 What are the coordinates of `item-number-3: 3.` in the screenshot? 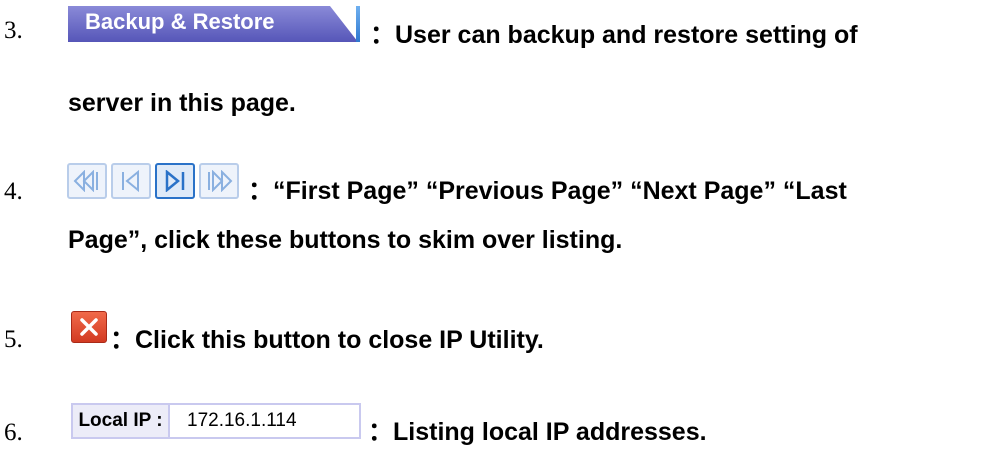 It's located at (13, 30).